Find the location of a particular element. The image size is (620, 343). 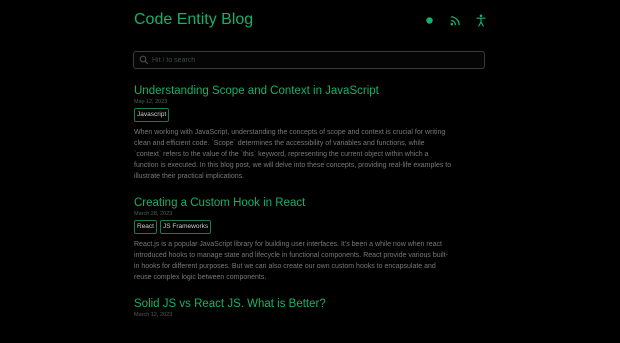

post-title-link: Creating a Custom Hook in React is located at coordinates (312, 203).